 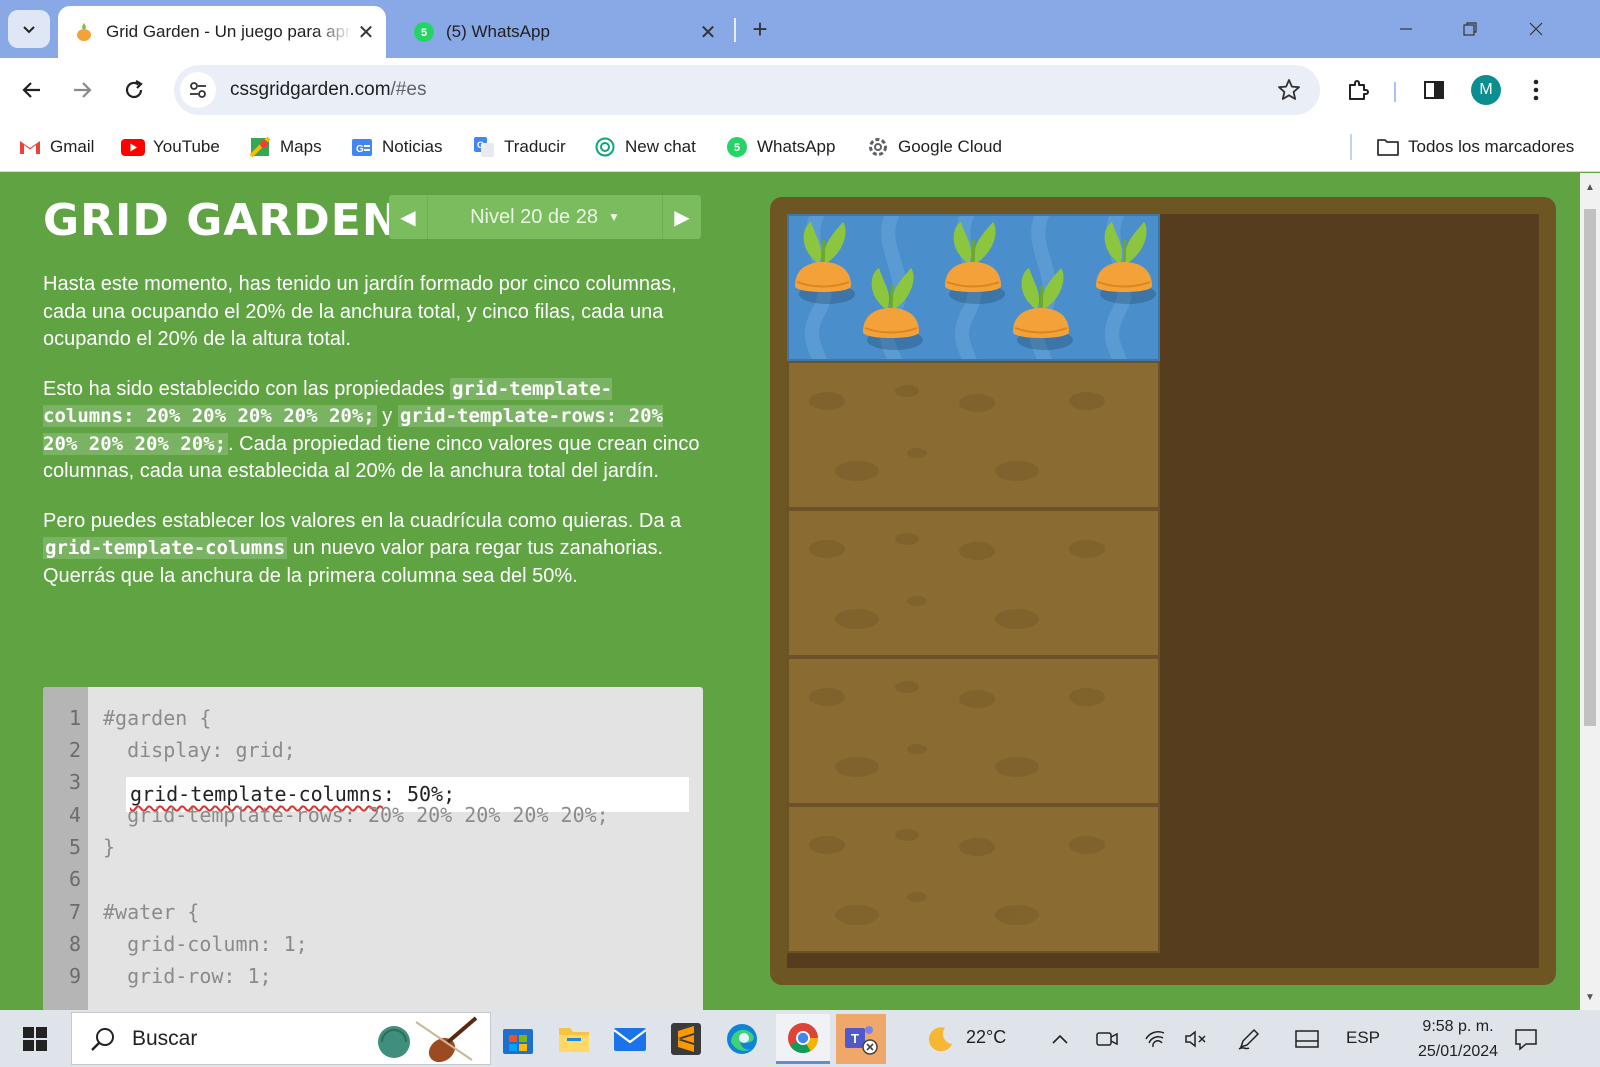 What do you see at coordinates (32, 90) in the screenshot?
I see `back-button` at bounding box center [32, 90].